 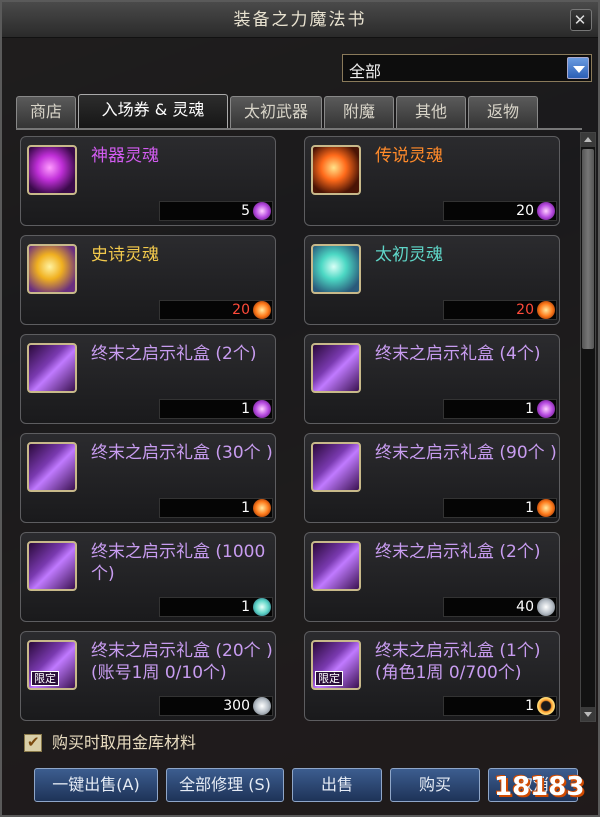 I want to click on item-card: 史诗灵魂 20, so click(x=148, y=280).